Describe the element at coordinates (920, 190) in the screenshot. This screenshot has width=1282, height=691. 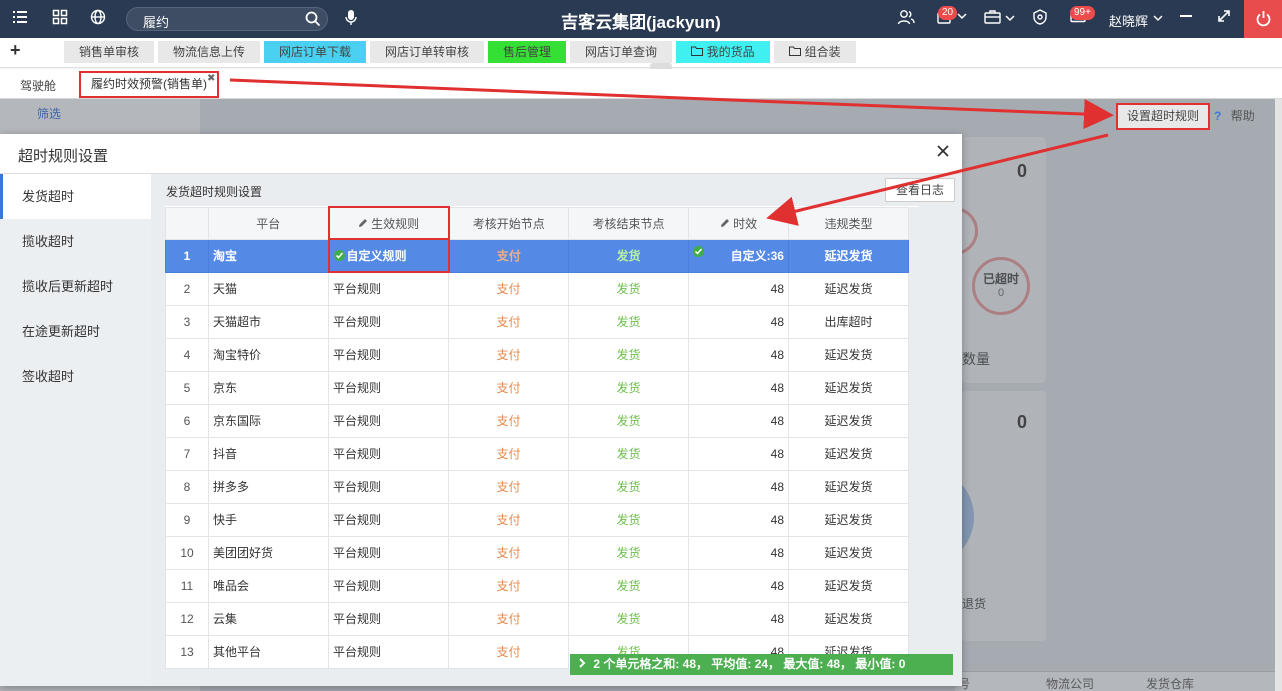
I see `view-log-button: 查看日志` at that location.